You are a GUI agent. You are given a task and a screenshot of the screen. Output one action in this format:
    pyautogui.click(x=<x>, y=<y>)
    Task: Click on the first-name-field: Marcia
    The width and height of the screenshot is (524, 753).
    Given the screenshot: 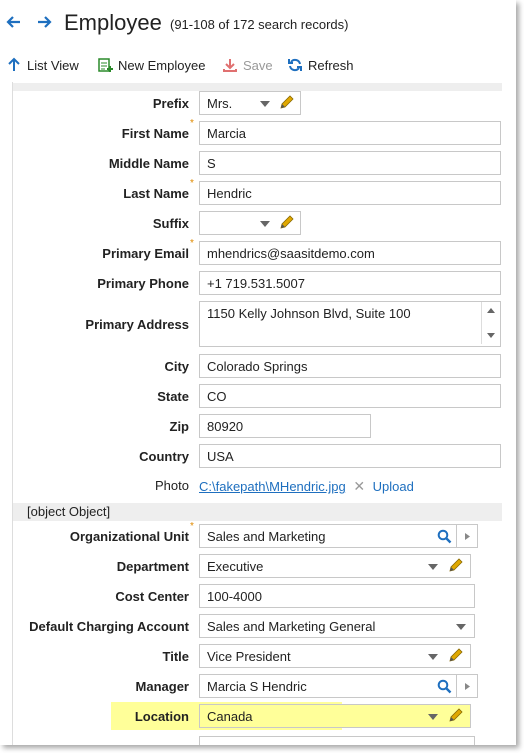 What is the action you would take?
    pyautogui.click(x=350, y=133)
    